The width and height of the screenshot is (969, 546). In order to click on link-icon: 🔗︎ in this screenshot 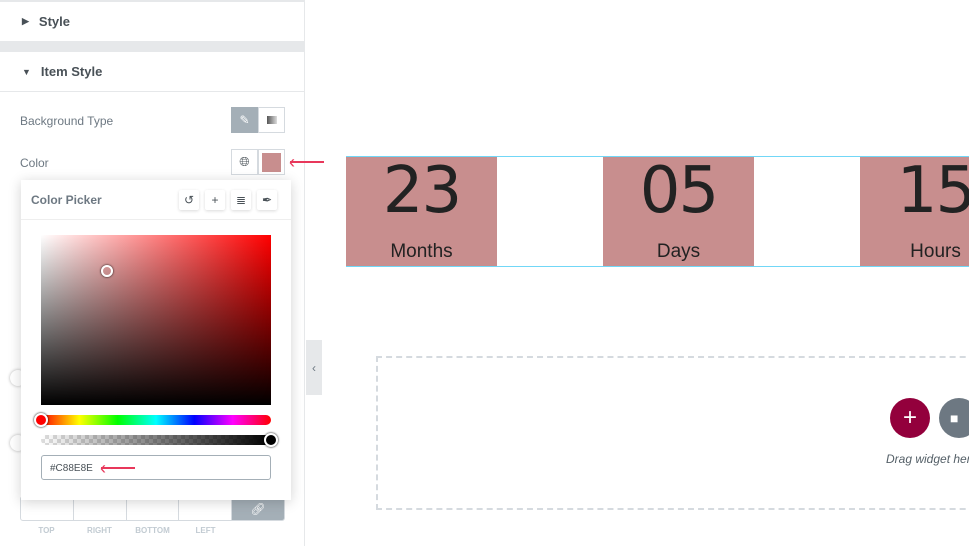, I will do `click(258, 508)`.